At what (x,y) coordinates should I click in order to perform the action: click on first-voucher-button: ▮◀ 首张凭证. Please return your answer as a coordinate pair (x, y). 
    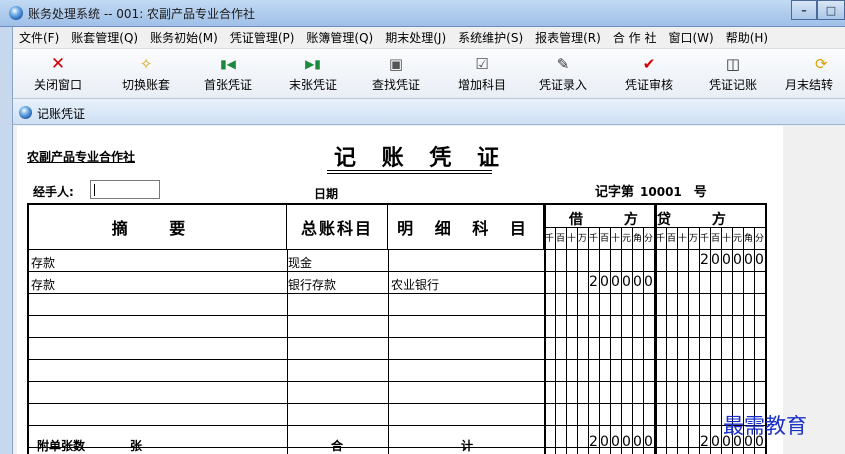
    Looking at the image, I should click on (228, 74).